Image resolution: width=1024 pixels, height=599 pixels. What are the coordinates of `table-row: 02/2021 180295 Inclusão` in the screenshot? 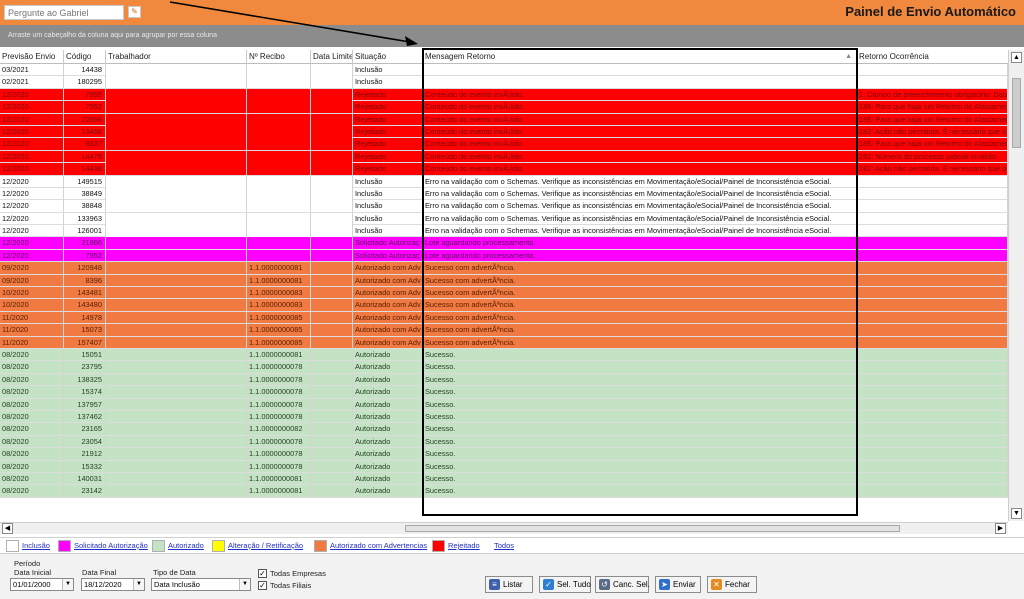 It's located at (504, 82).